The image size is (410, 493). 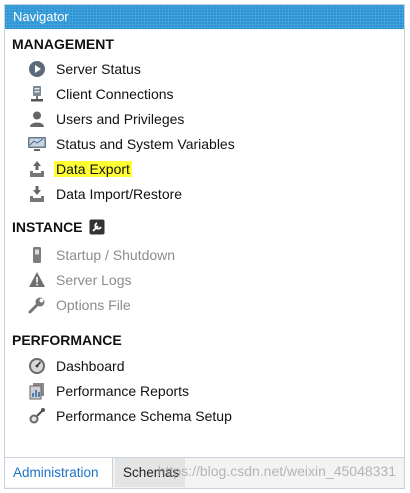 I want to click on navigator-title: Navigator, so click(x=204, y=17).